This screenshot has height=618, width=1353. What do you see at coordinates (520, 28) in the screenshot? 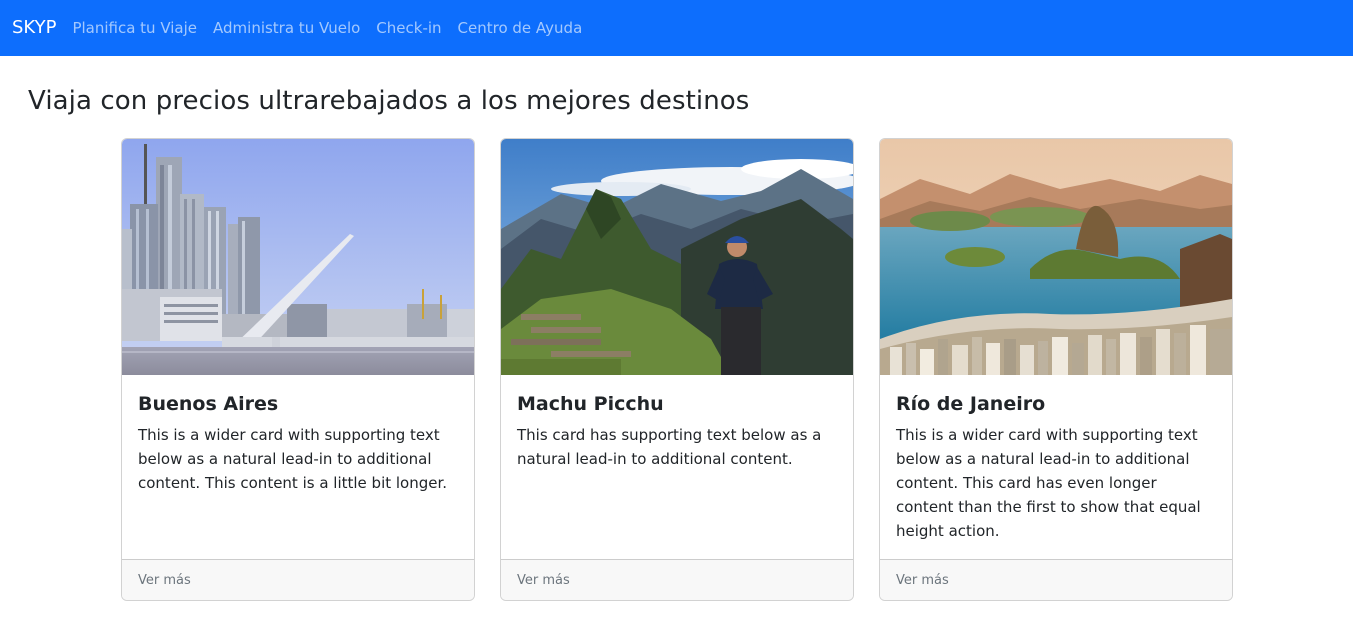
I see `nav-link-ayuda: Centro de Ayuda` at bounding box center [520, 28].